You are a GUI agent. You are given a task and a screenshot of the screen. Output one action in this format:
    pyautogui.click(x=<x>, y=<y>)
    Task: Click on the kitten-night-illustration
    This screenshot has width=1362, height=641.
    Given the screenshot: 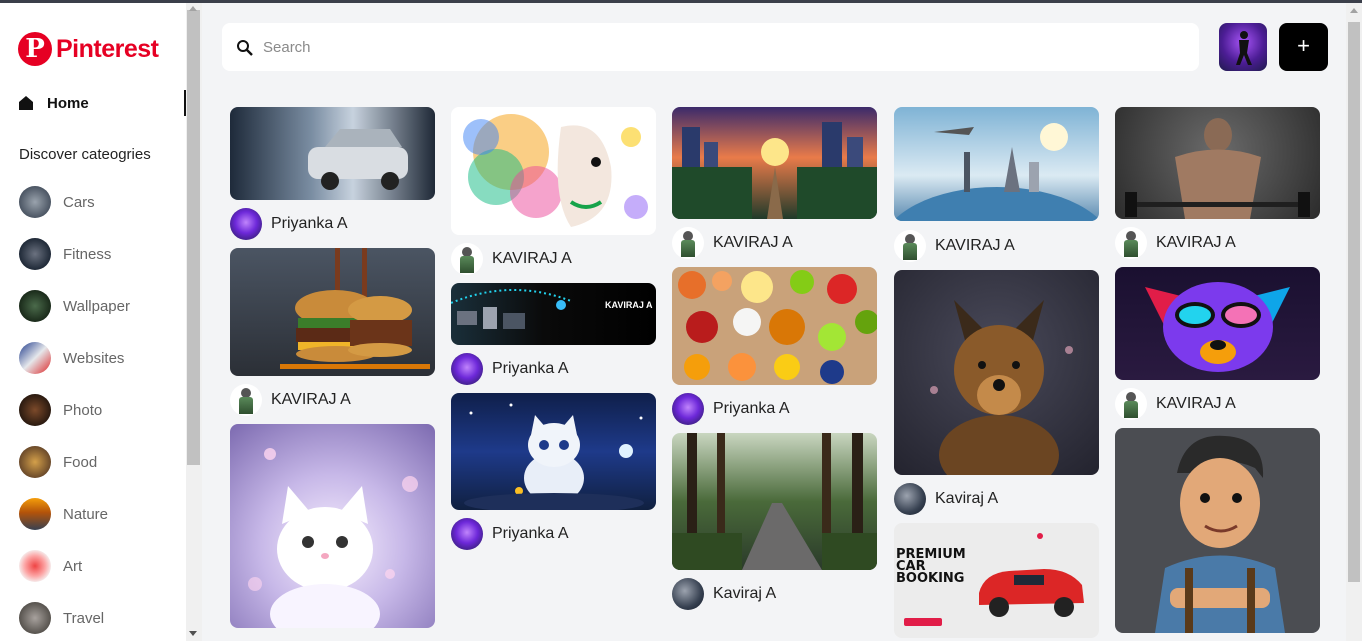 What is the action you would take?
    pyautogui.click(x=554, y=456)
    